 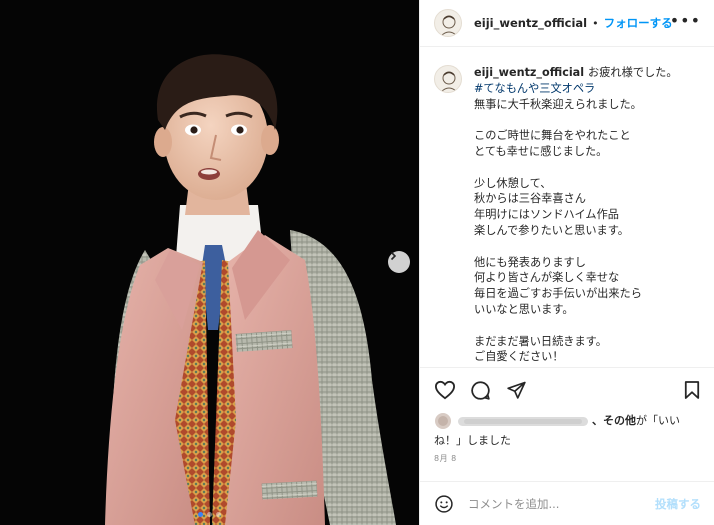 I want to click on chevron-right-icon, so click(x=393, y=256).